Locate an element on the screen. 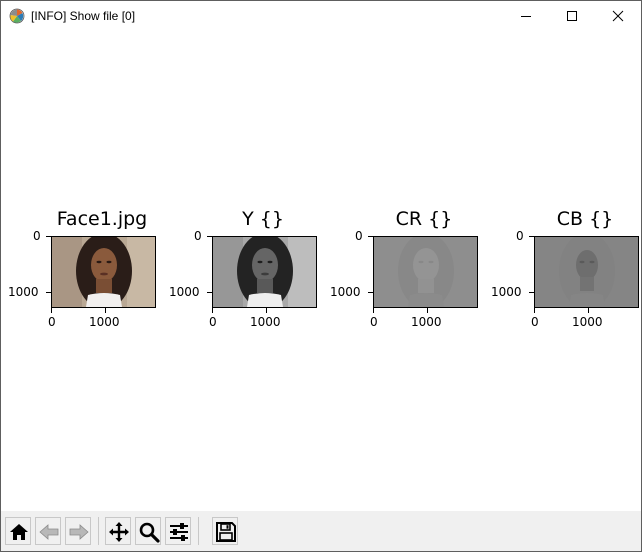  configure-subplots-button is located at coordinates (178, 531).